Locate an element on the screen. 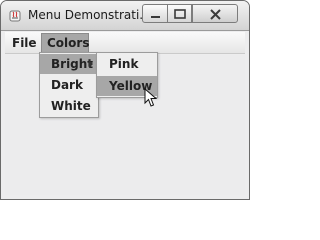  menu-item-pink: Pink is located at coordinates (127, 64).